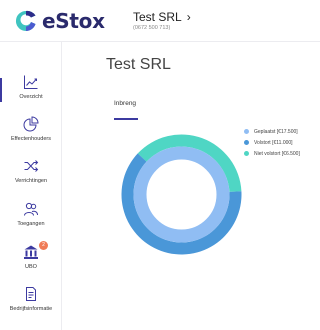 This screenshot has height=330, width=320. Describe the element at coordinates (31, 309) in the screenshot. I see `sidebar-item-label: Bedrijfsinformatie` at that location.